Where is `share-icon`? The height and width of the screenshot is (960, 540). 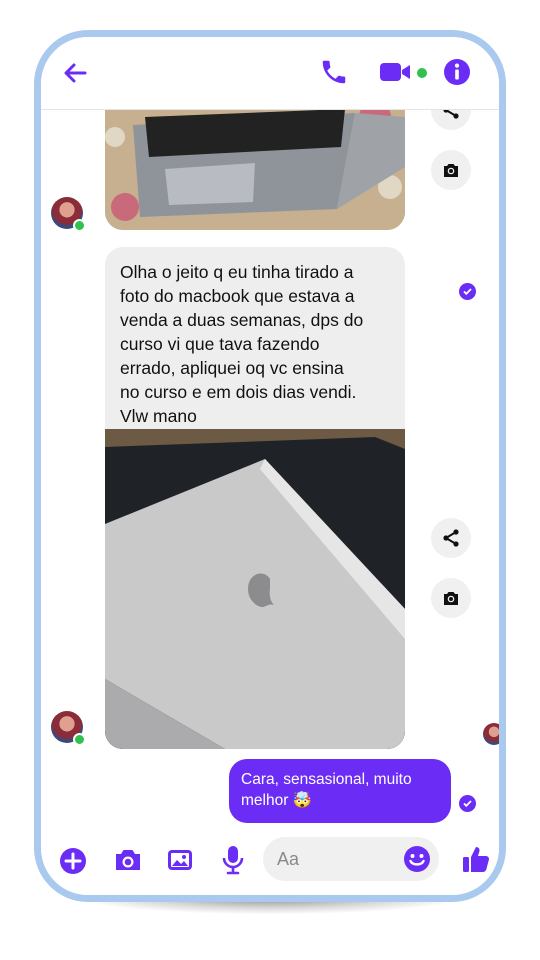
share-icon is located at coordinates (451, 538).